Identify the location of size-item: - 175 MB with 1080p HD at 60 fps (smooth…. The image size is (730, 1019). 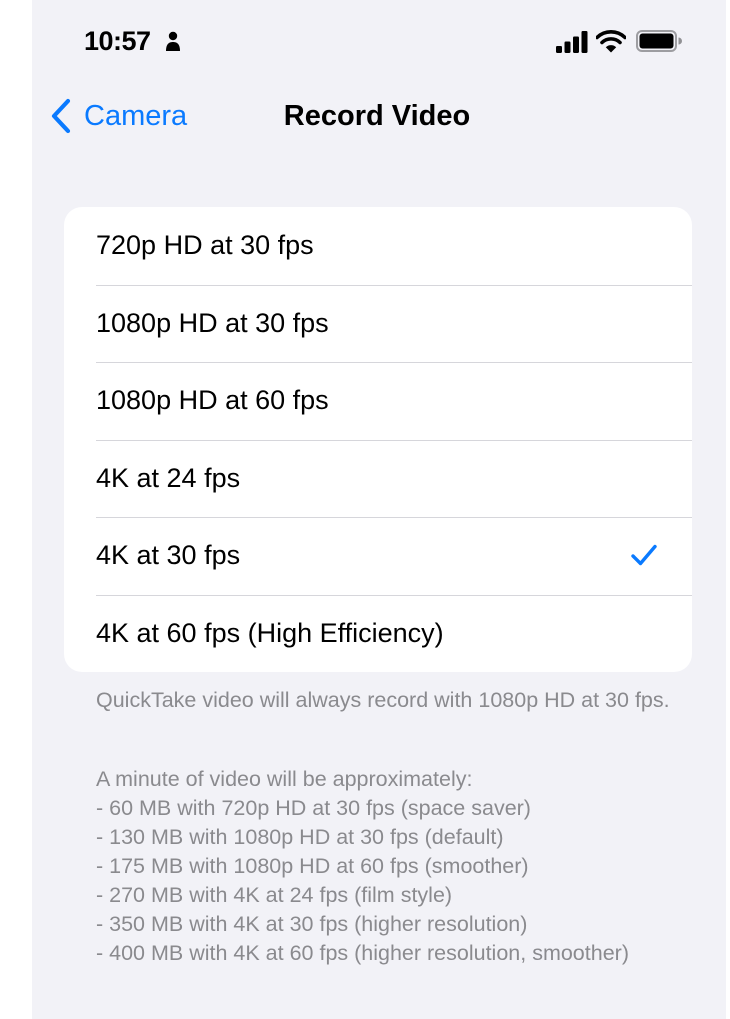
(312, 866).